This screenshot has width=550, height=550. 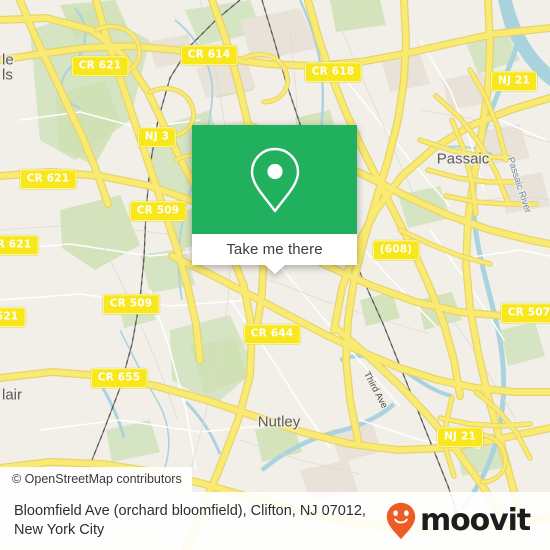 What do you see at coordinates (272, 334) in the screenshot?
I see `road-shield: CR 644` at bounding box center [272, 334].